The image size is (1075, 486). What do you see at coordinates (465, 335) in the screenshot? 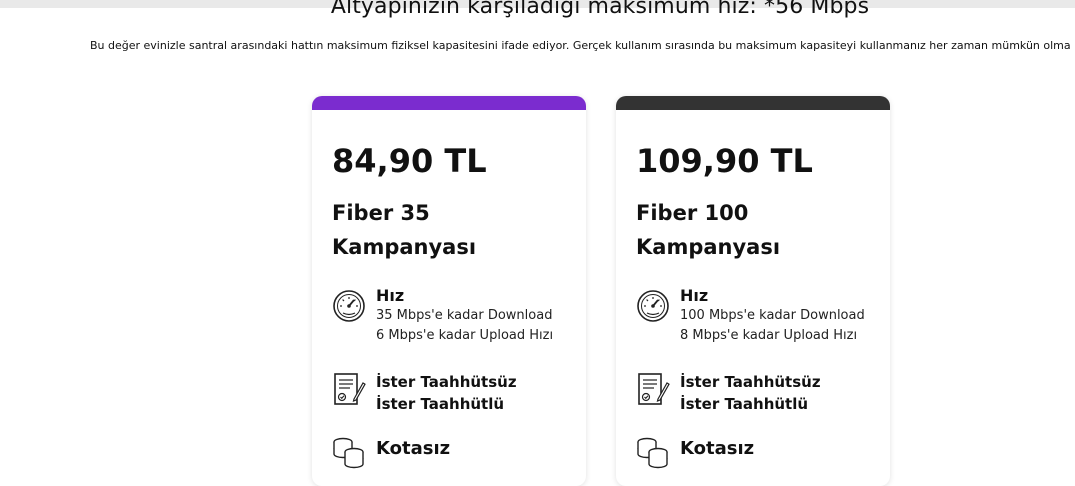
I see `upload-speed: 6 Mbps'e kadar Upload Hızı` at bounding box center [465, 335].